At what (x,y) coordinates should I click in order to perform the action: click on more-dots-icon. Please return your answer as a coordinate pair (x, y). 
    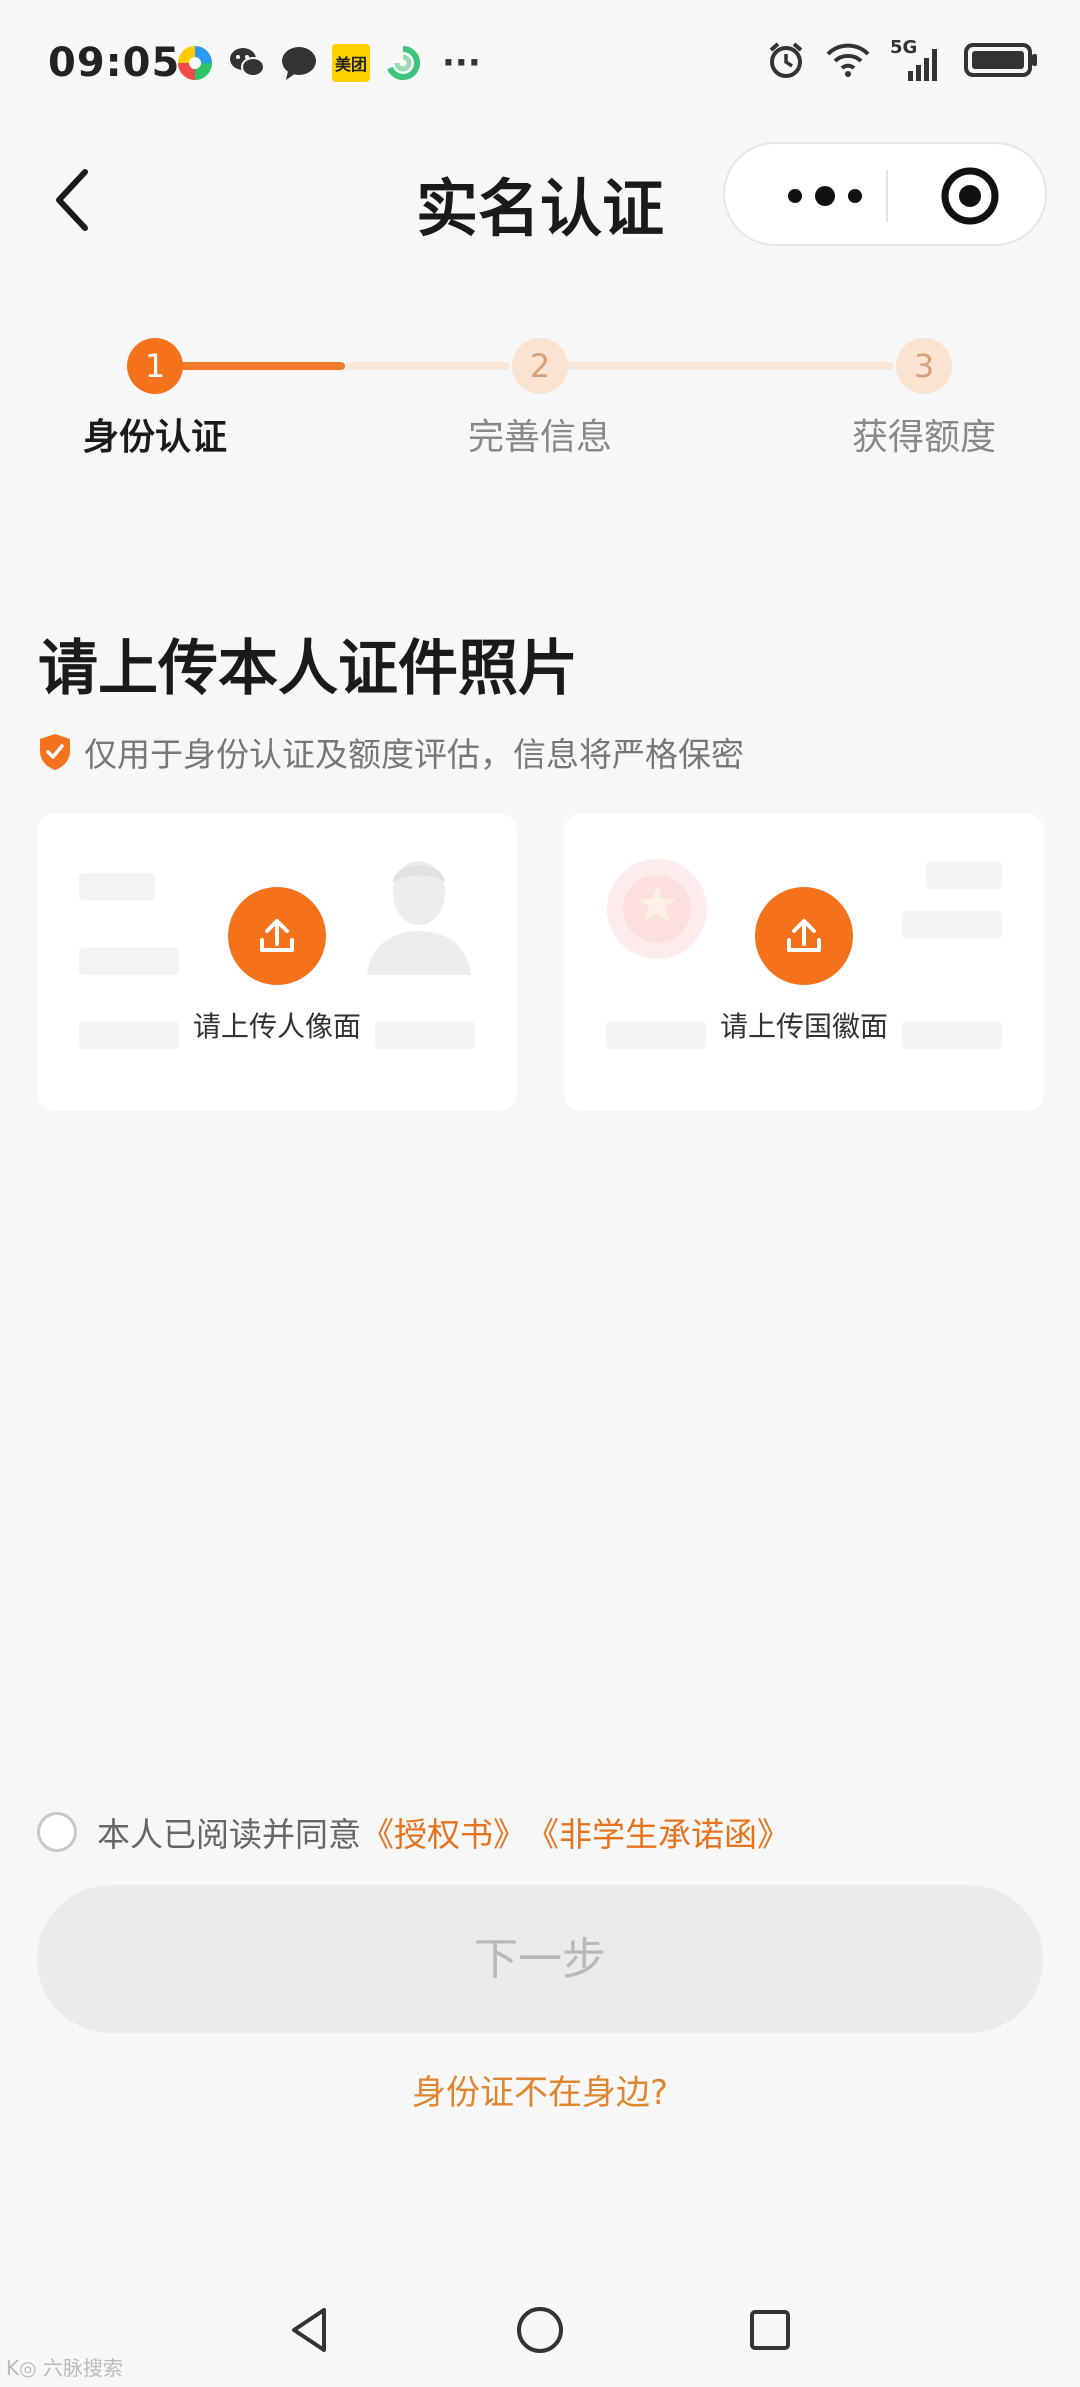
    Looking at the image, I should click on (825, 196).